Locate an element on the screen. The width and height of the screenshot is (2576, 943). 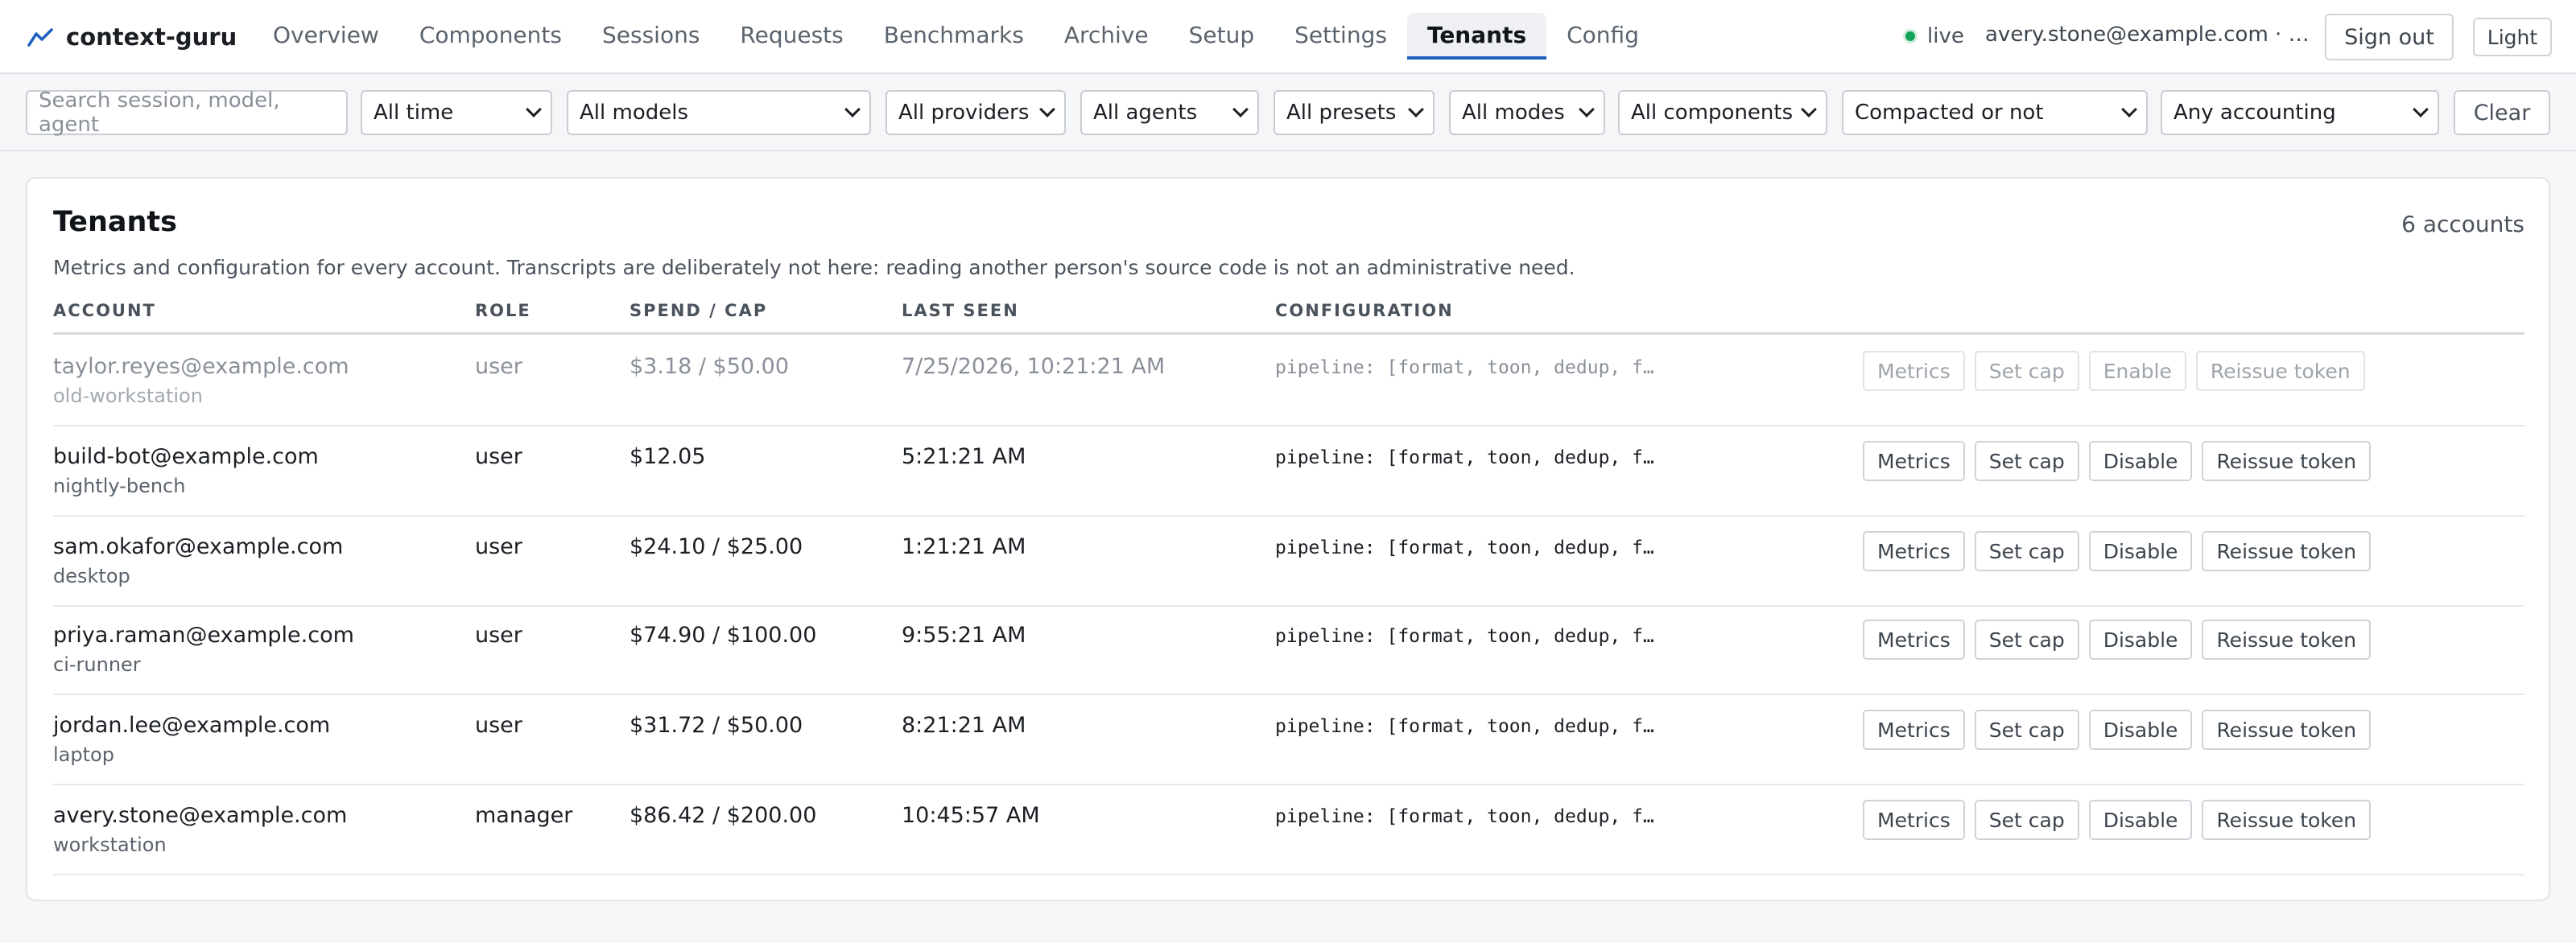
compaction-value: Compacted or not is located at coordinates (1949, 113).